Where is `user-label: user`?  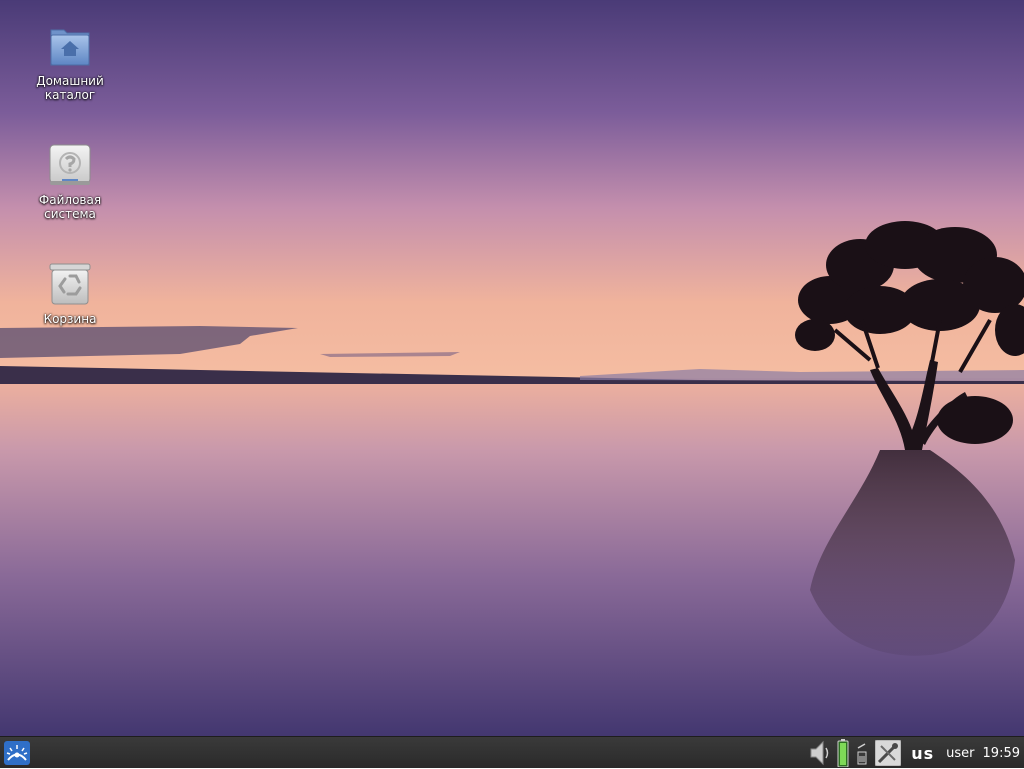 user-label: user is located at coordinates (960, 753).